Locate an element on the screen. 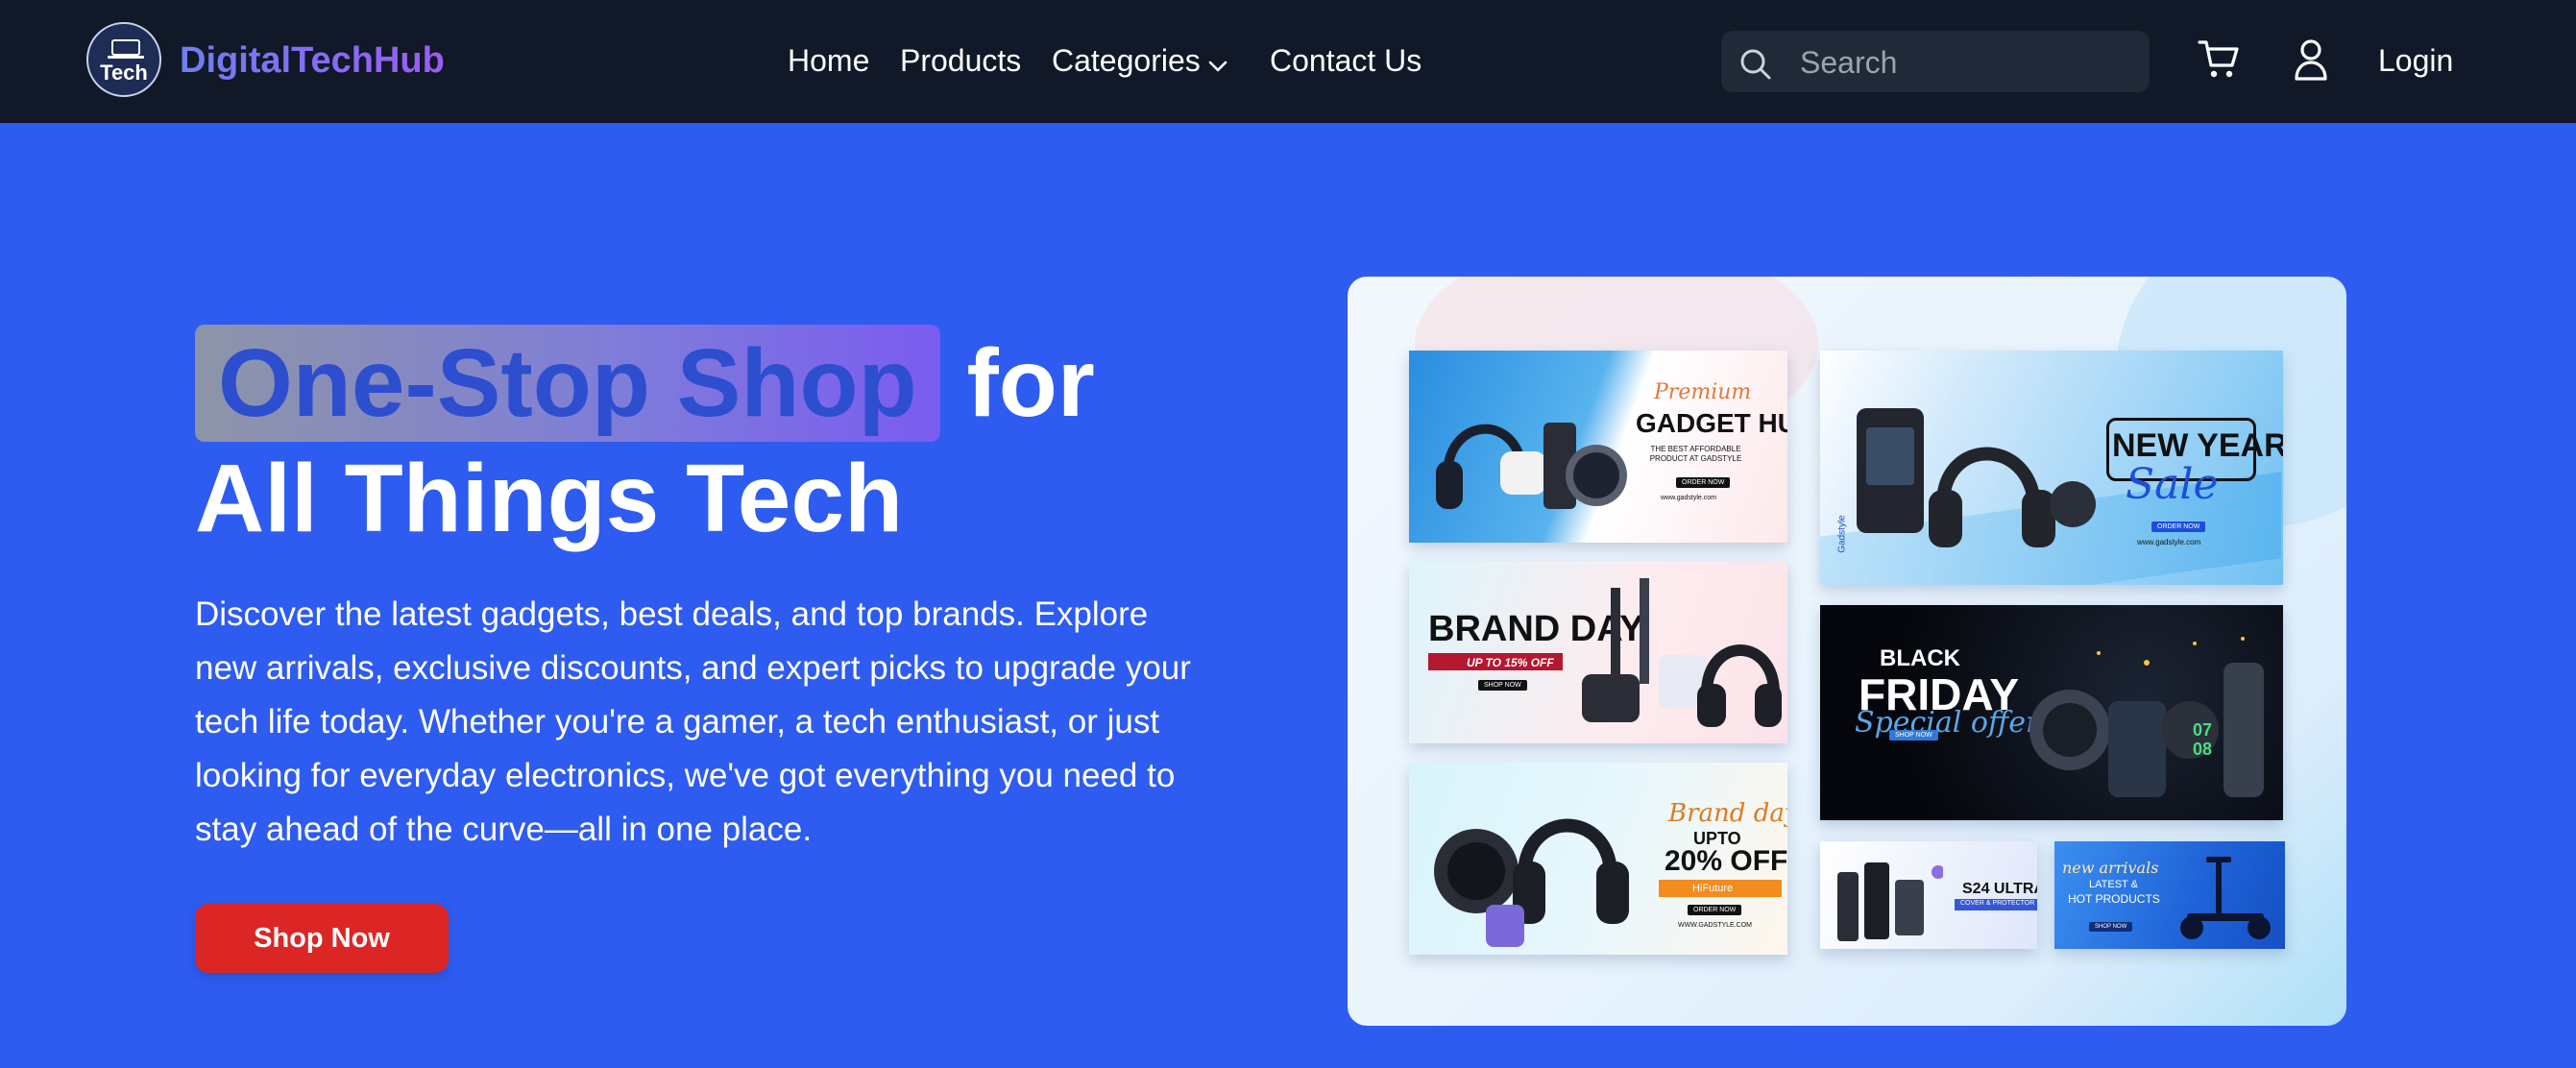  power-bank-headphones-image is located at coordinates (1977, 478).